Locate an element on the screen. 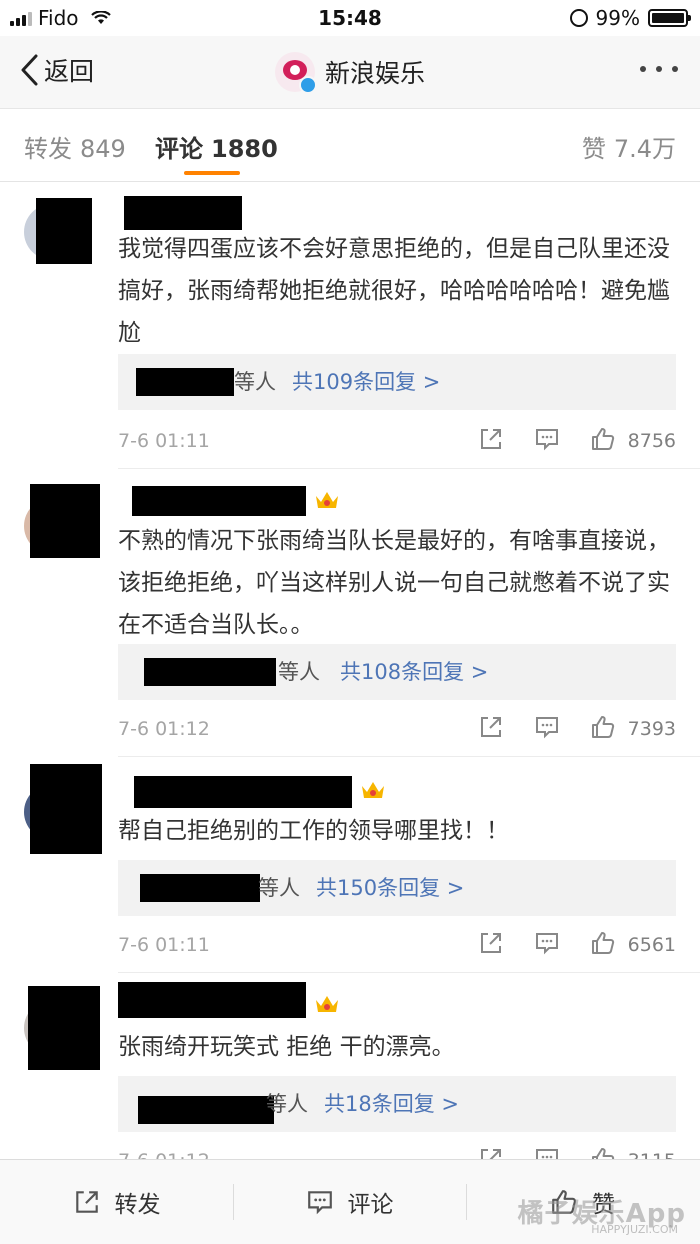  watermark-sub: HAPPYJUZI.COM is located at coordinates (634, 1229).